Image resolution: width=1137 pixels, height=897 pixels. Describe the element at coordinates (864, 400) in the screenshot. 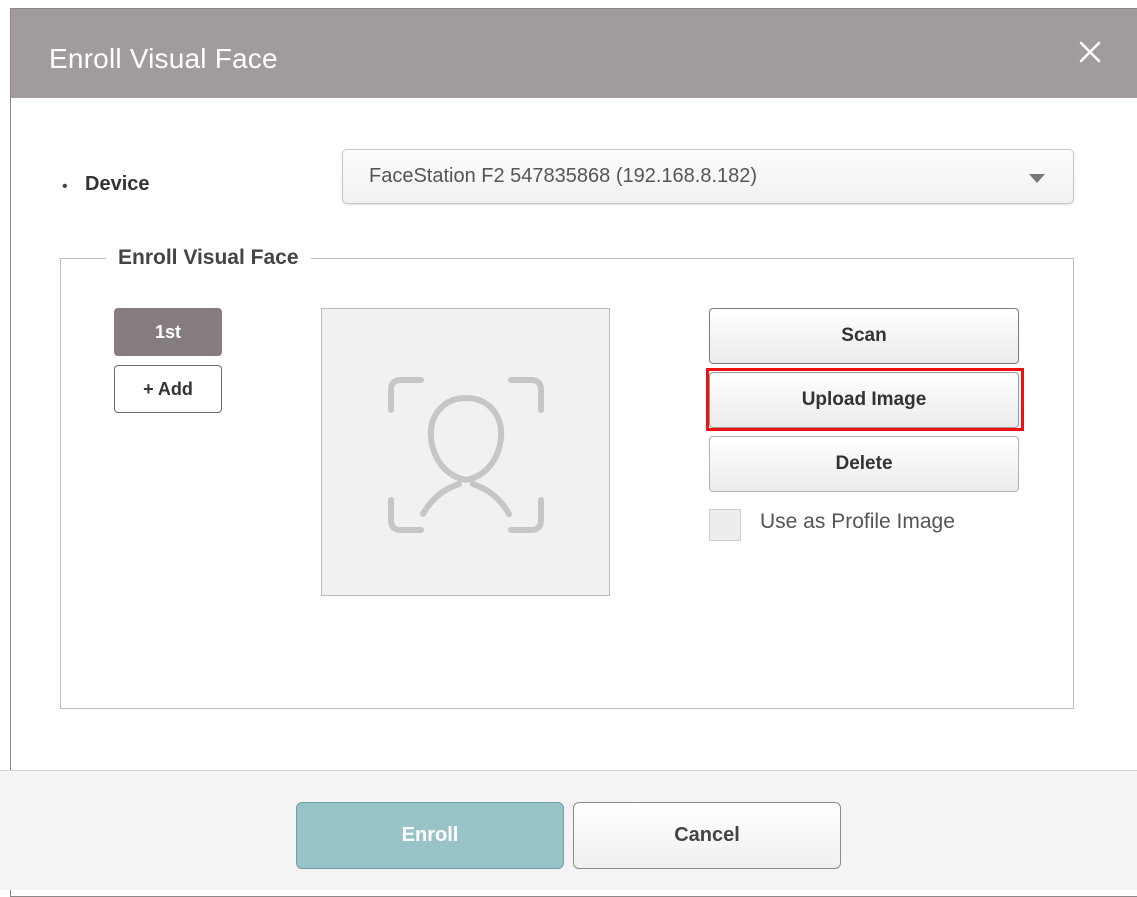

I see `upload-image-button: Upload Image` at that location.